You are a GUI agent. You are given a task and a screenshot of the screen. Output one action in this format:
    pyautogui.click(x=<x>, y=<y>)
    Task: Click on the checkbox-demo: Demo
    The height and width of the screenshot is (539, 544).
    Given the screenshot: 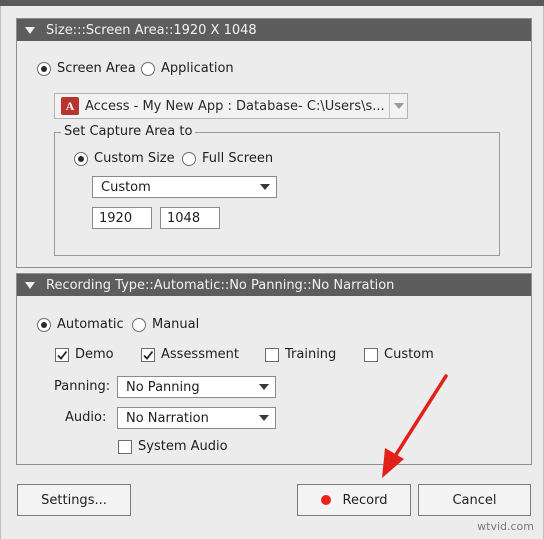 What is the action you would take?
    pyautogui.click(x=84, y=354)
    